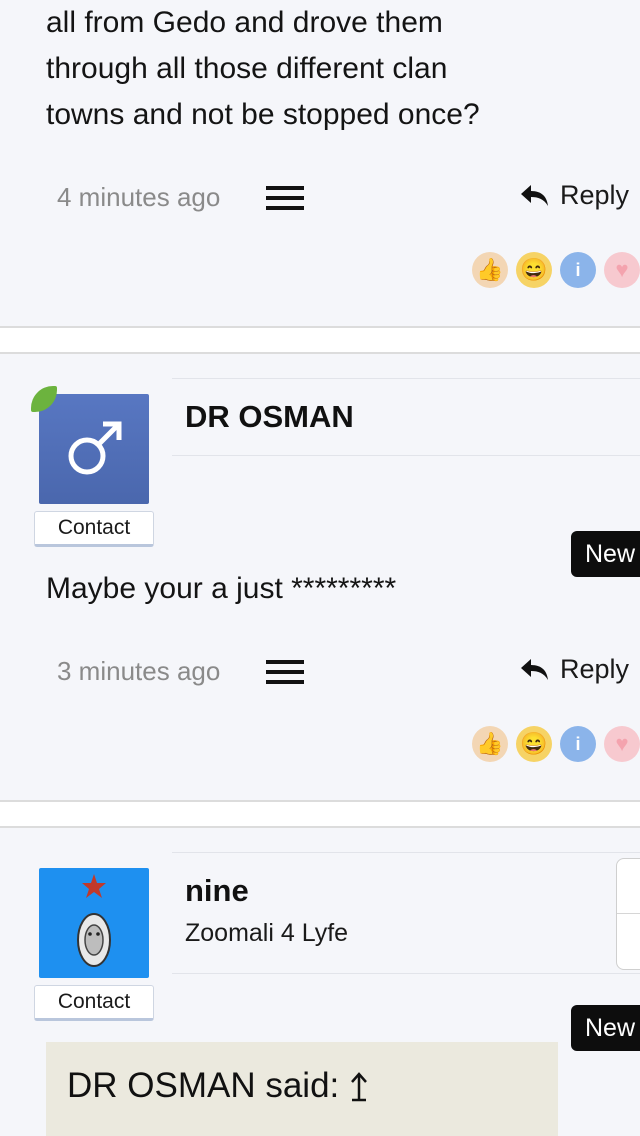 The width and height of the screenshot is (640, 1136). I want to click on post-text-line: towns and not be stopped once?, so click(263, 114).